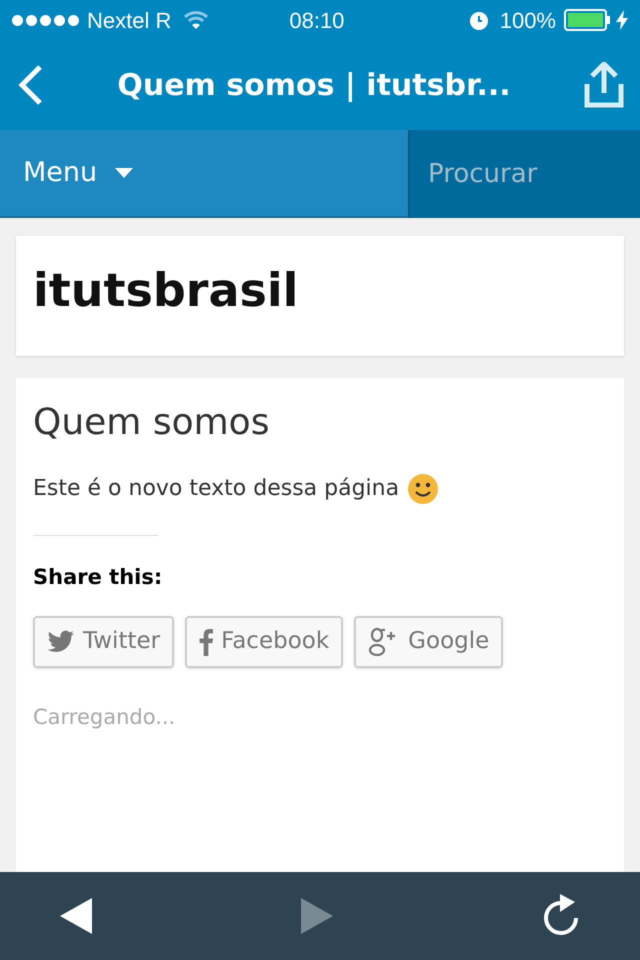  What do you see at coordinates (604, 85) in the screenshot?
I see `share-icon` at bounding box center [604, 85].